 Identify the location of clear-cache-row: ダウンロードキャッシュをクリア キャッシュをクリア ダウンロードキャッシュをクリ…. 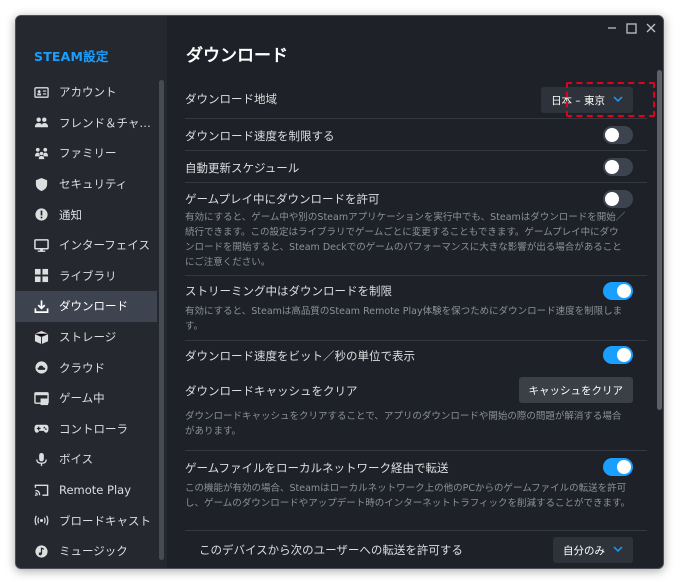
(416, 412).